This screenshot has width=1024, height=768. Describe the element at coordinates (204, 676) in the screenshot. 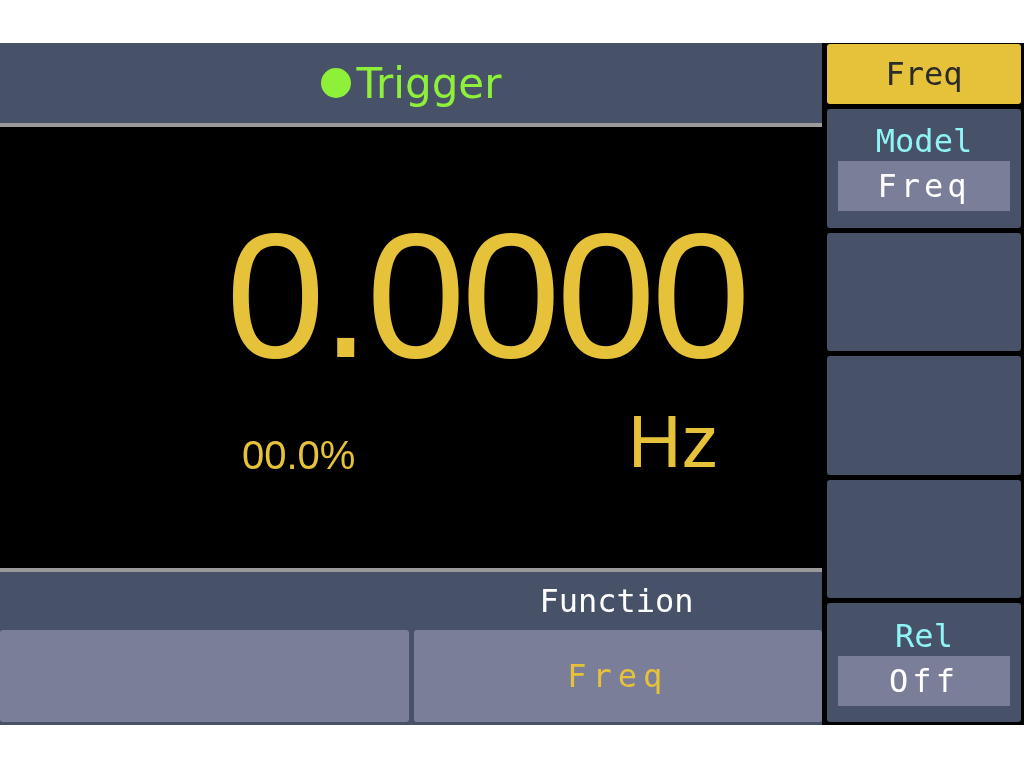

I see `function-slot` at that location.